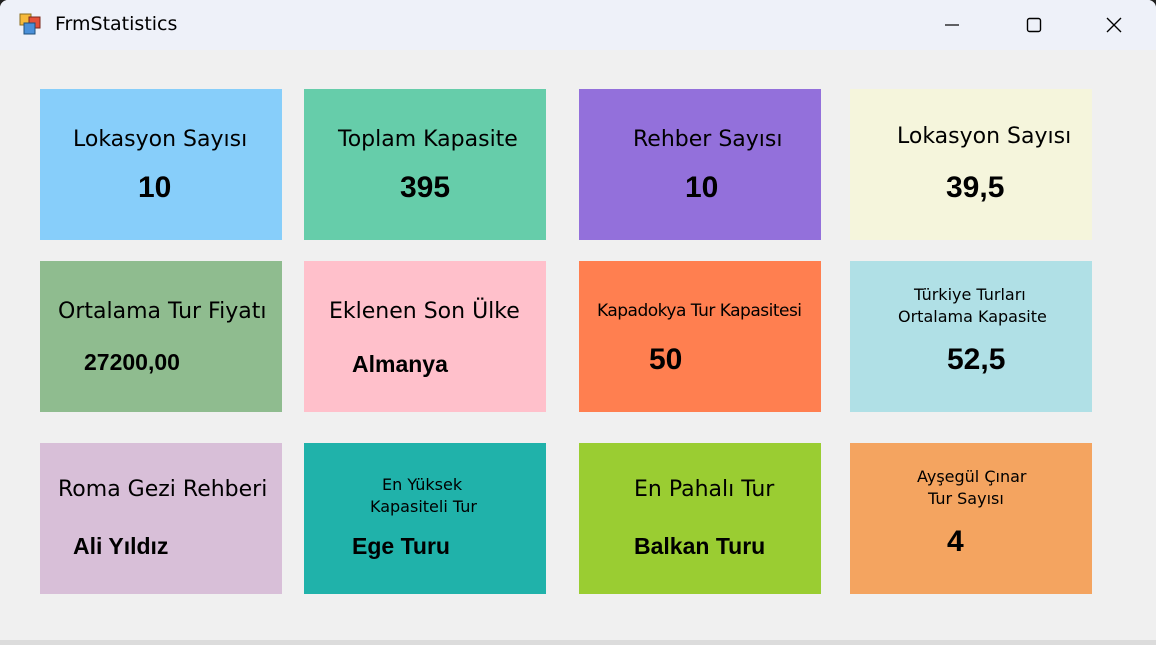  What do you see at coordinates (971, 164) in the screenshot?
I see `tile-location-count-avg: Lokasyon Sayısı 39,5` at bounding box center [971, 164].